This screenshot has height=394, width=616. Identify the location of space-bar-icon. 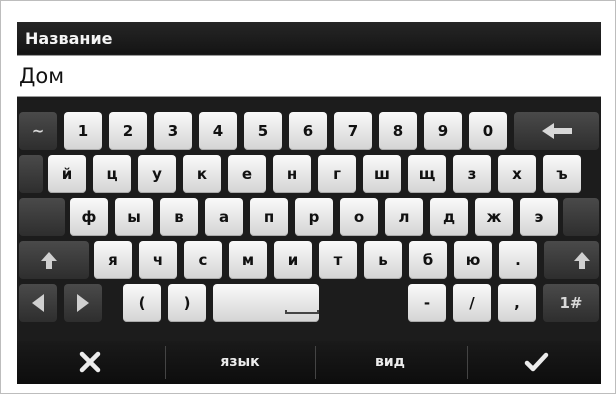
(302, 312).